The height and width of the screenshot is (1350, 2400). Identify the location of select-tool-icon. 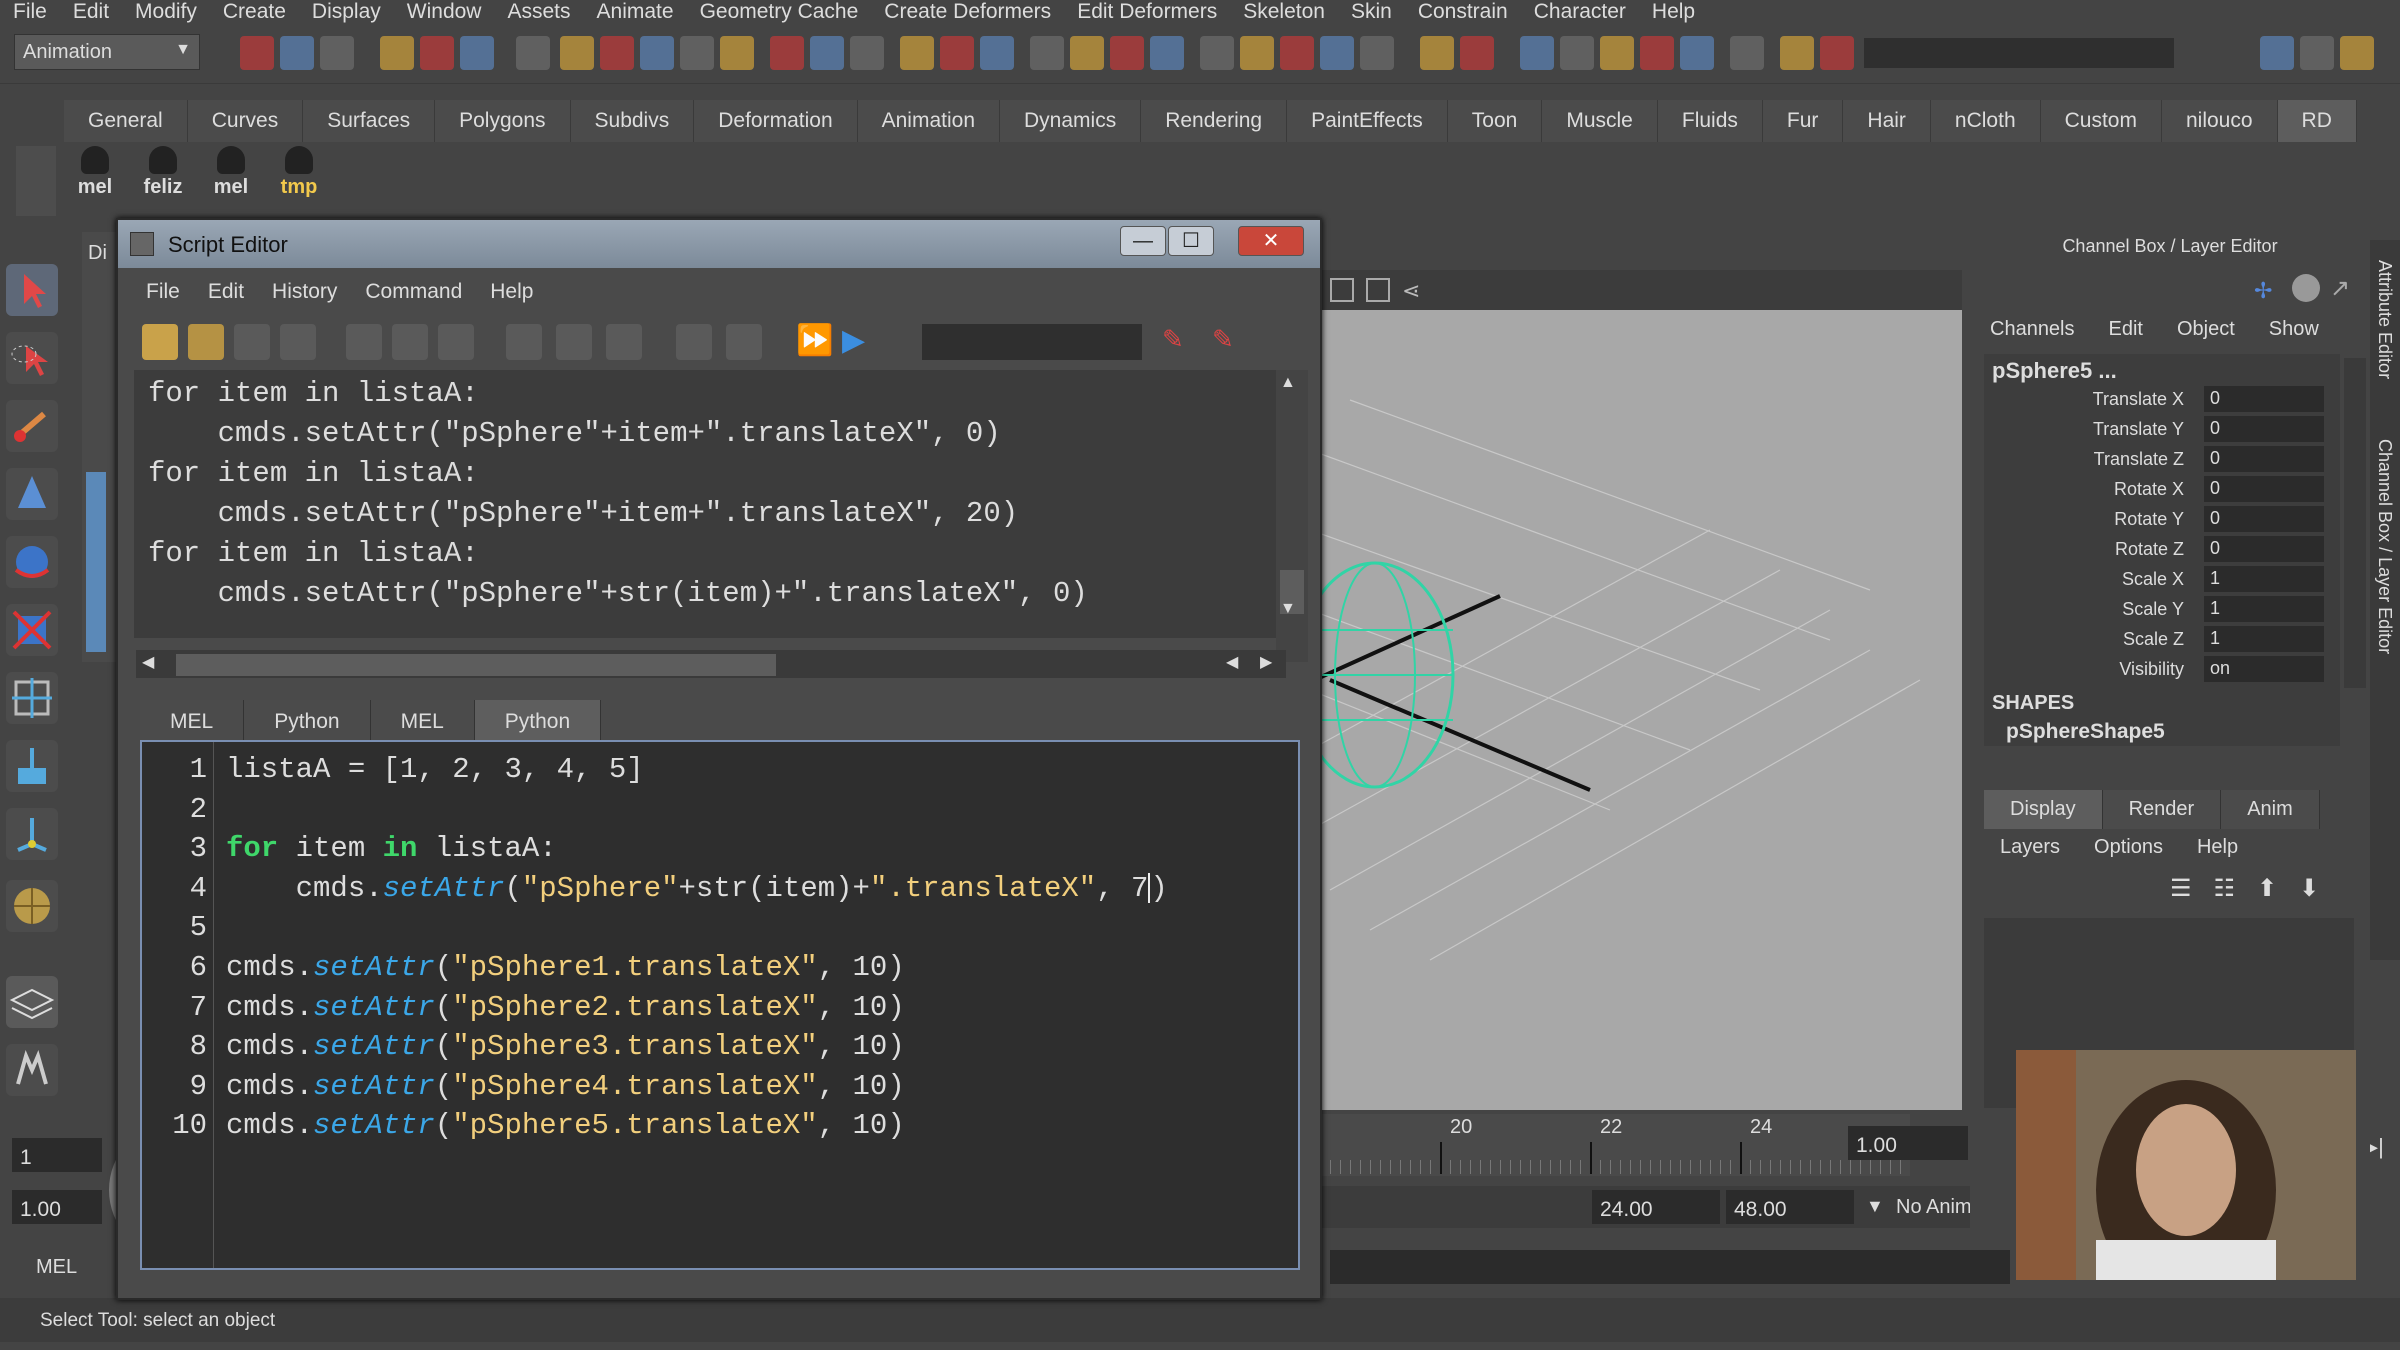
(32, 290).